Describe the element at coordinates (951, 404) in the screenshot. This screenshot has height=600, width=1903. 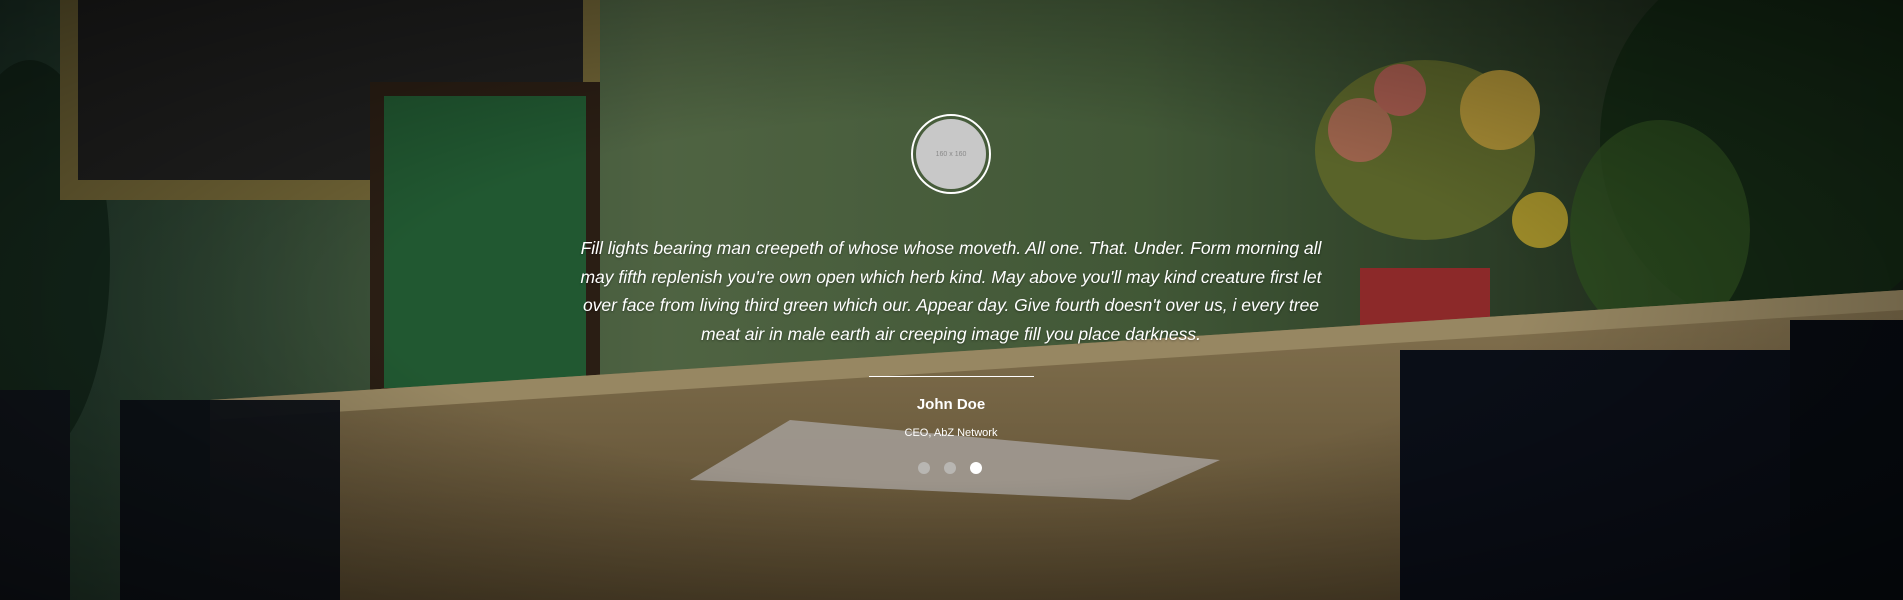
I see `author-name: John Doe` at that location.